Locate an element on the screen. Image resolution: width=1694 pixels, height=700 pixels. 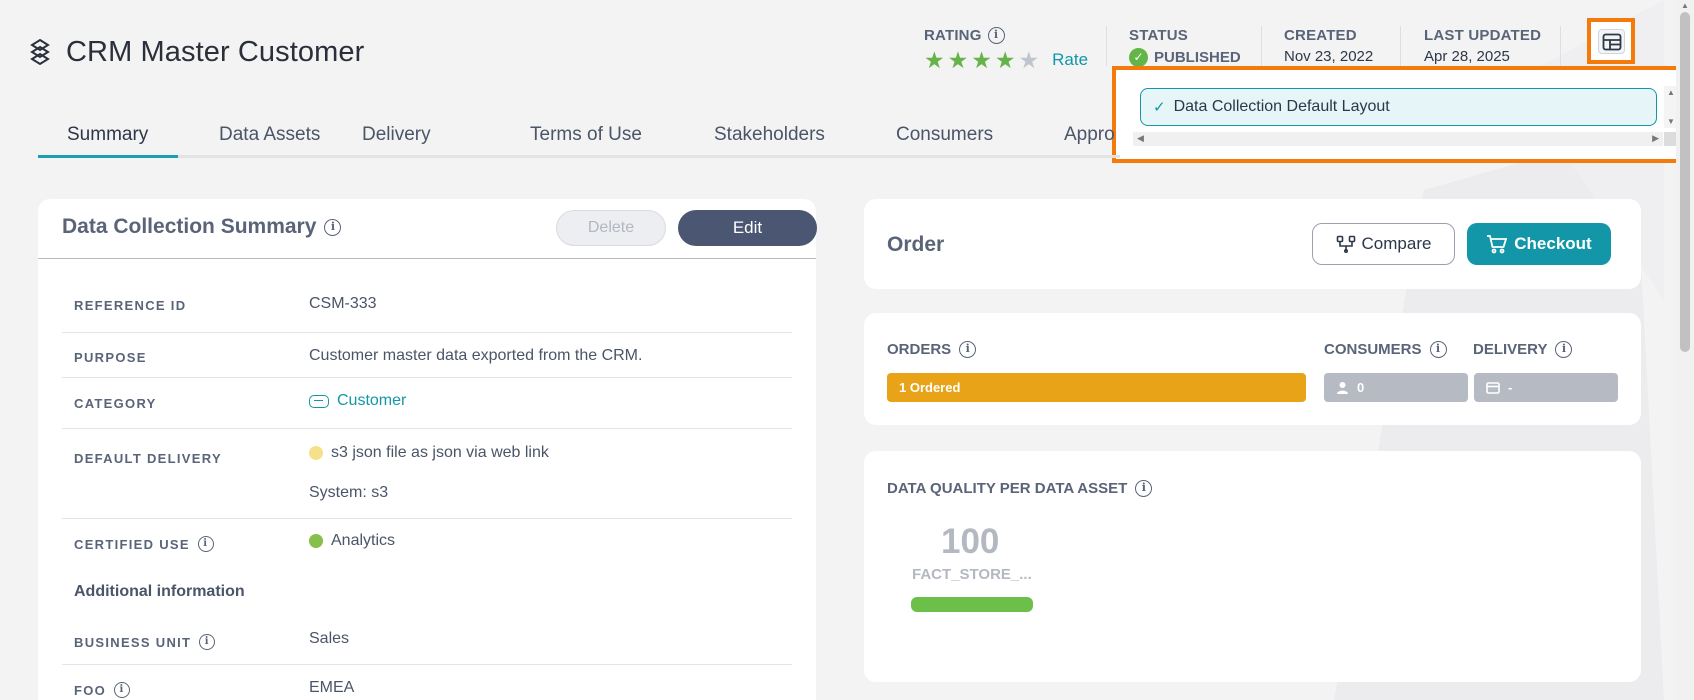
cart-icon is located at coordinates (1497, 244).